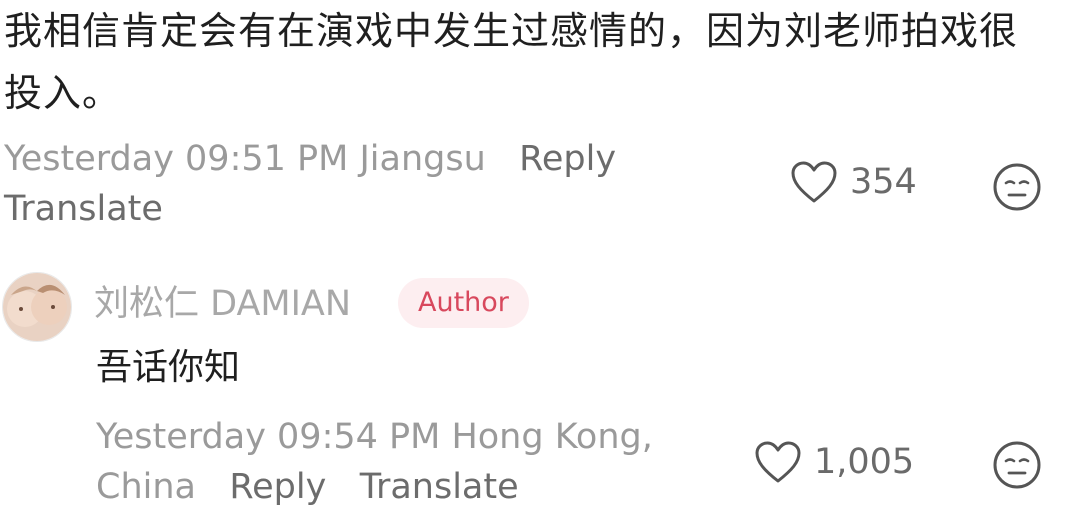  I want to click on author-badge: Author, so click(463, 303).